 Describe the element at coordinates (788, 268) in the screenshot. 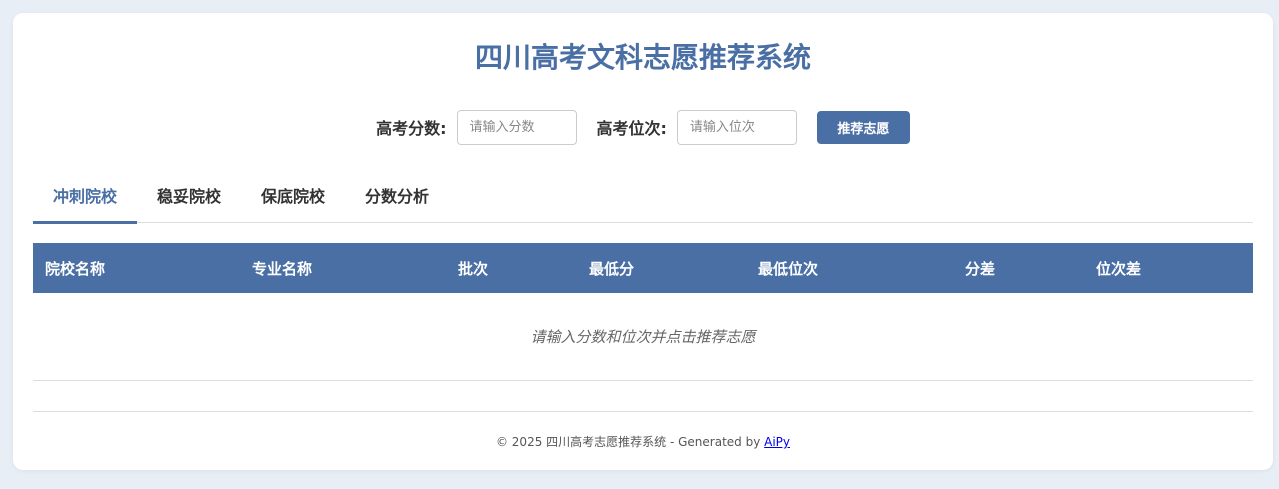

I see `column-header-min-rank: 最低位次` at that location.